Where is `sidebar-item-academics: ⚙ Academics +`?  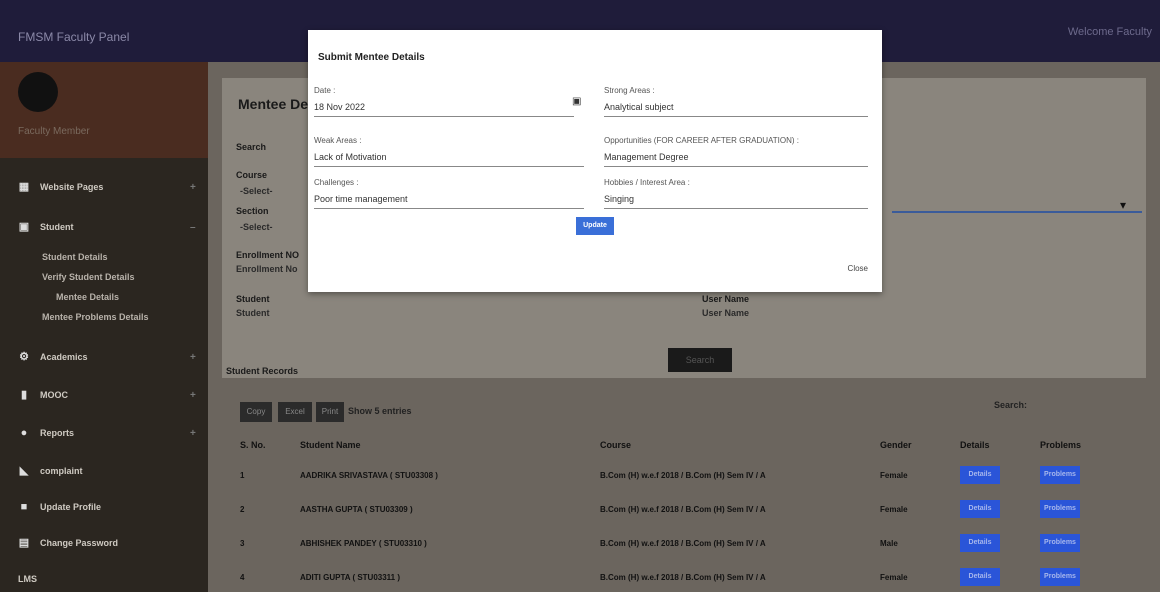 sidebar-item-academics: ⚙ Academics + is located at coordinates (107, 357).